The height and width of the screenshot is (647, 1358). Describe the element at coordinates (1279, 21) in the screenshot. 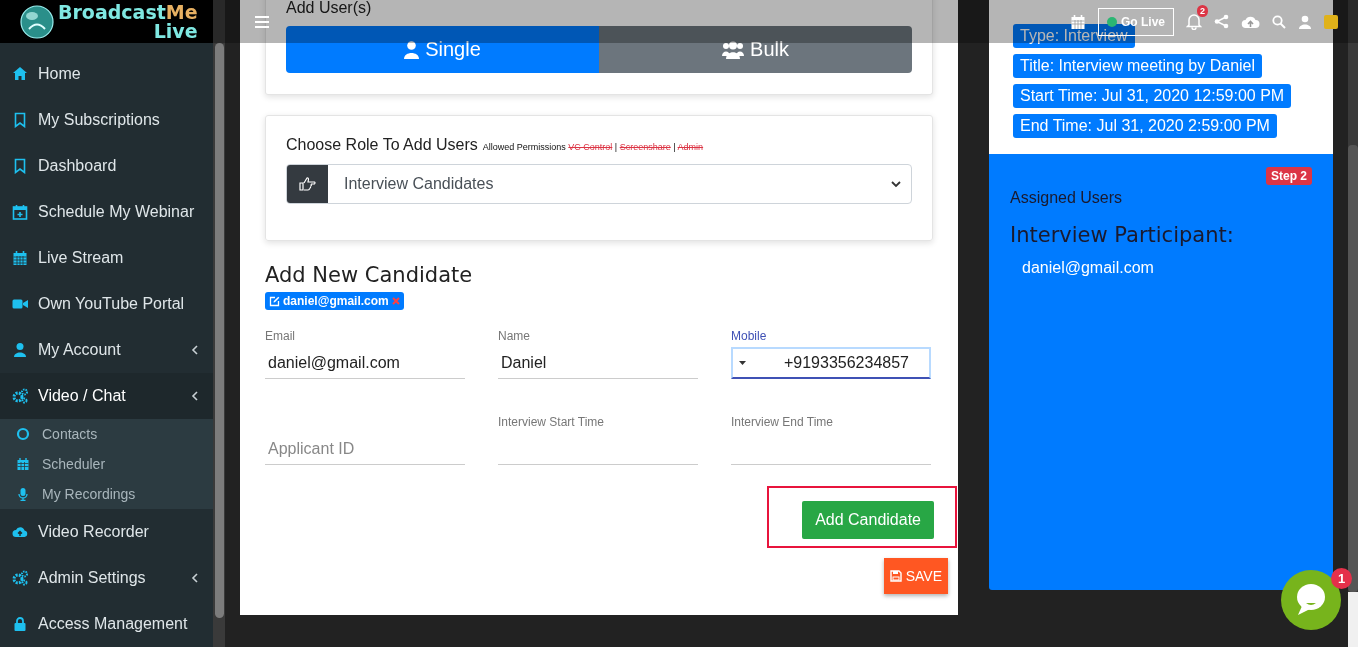

I see `search-icon` at that location.